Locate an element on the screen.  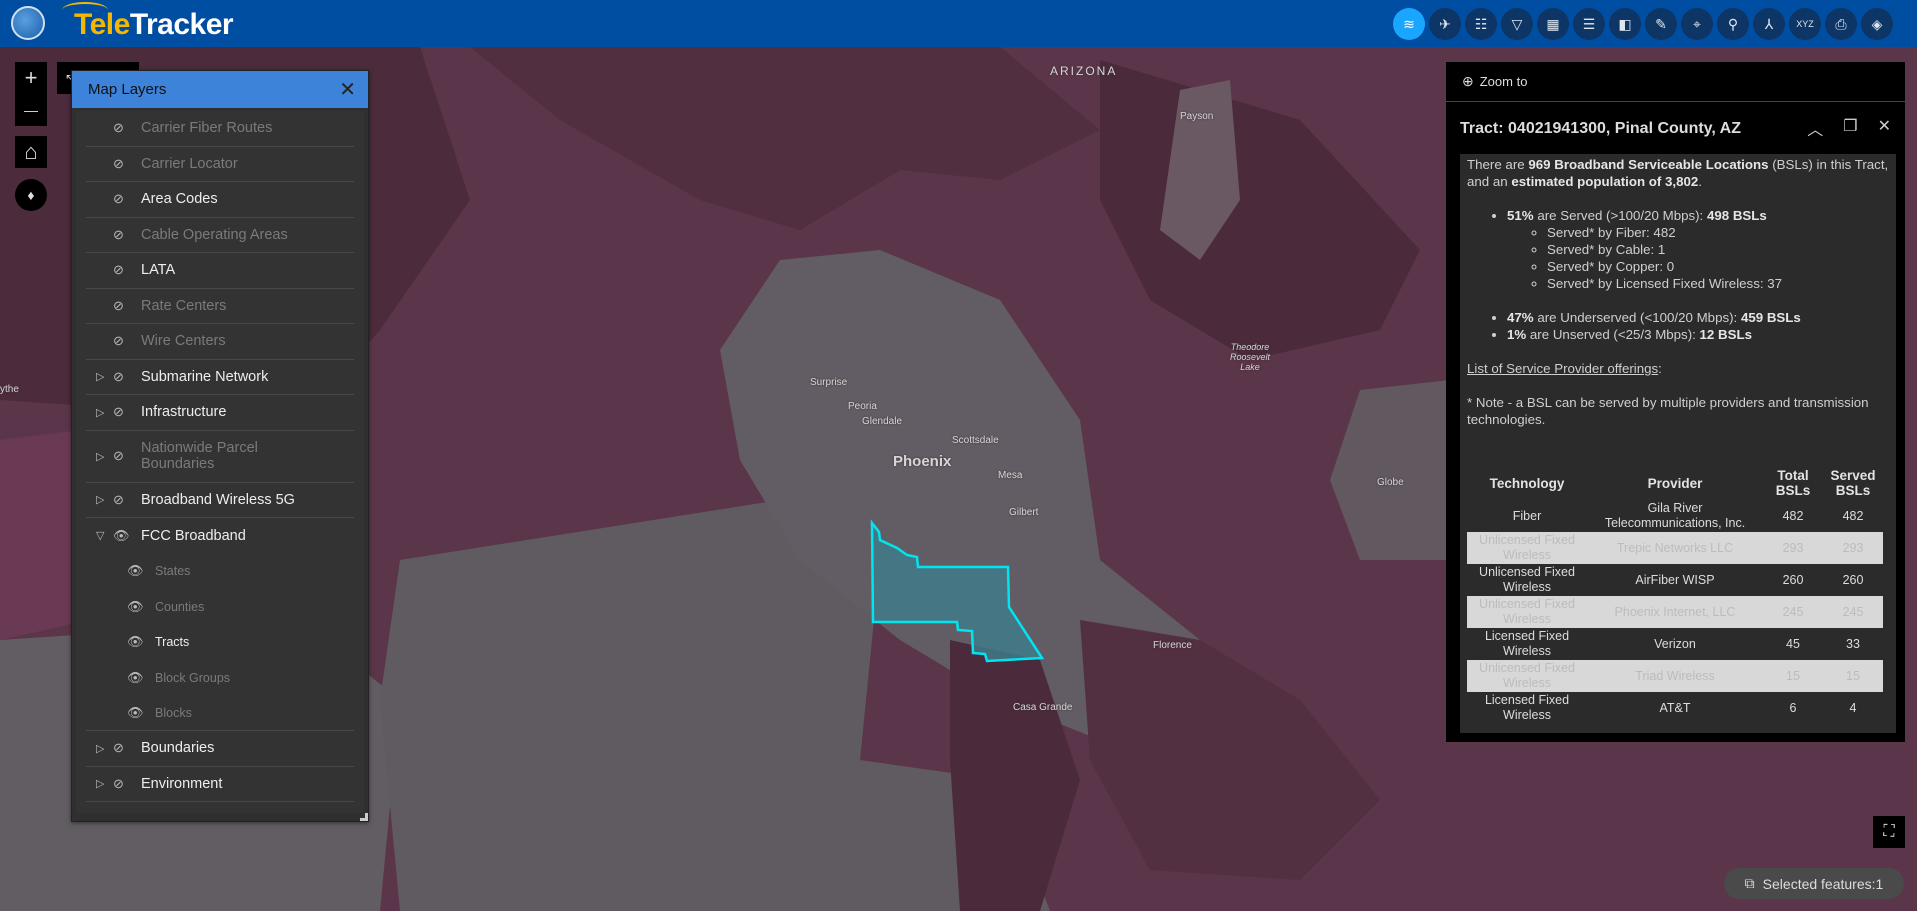
fullscreen-button: ⛶ is located at coordinates (1889, 832).